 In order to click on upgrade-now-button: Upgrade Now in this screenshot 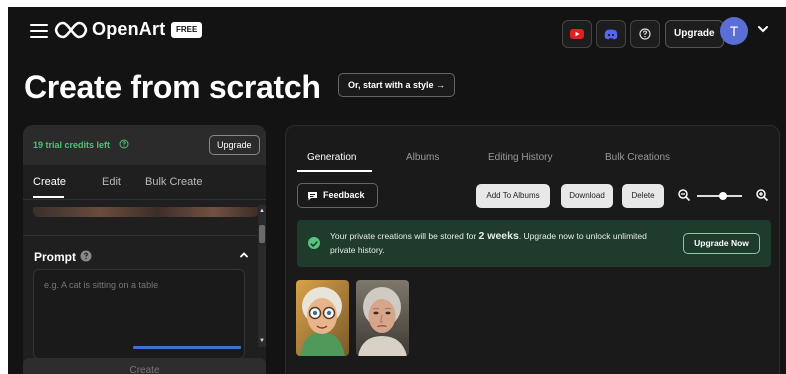, I will do `click(721, 243)`.